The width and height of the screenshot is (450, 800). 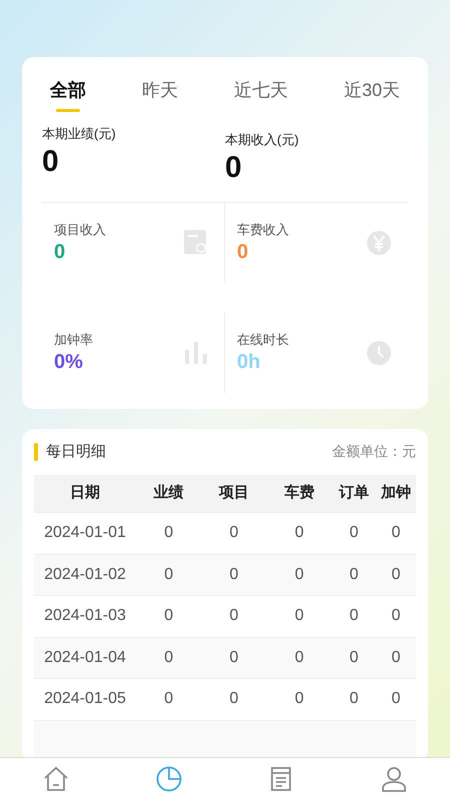 What do you see at coordinates (196, 243) in the screenshot?
I see `document-icon` at bounding box center [196, 243].